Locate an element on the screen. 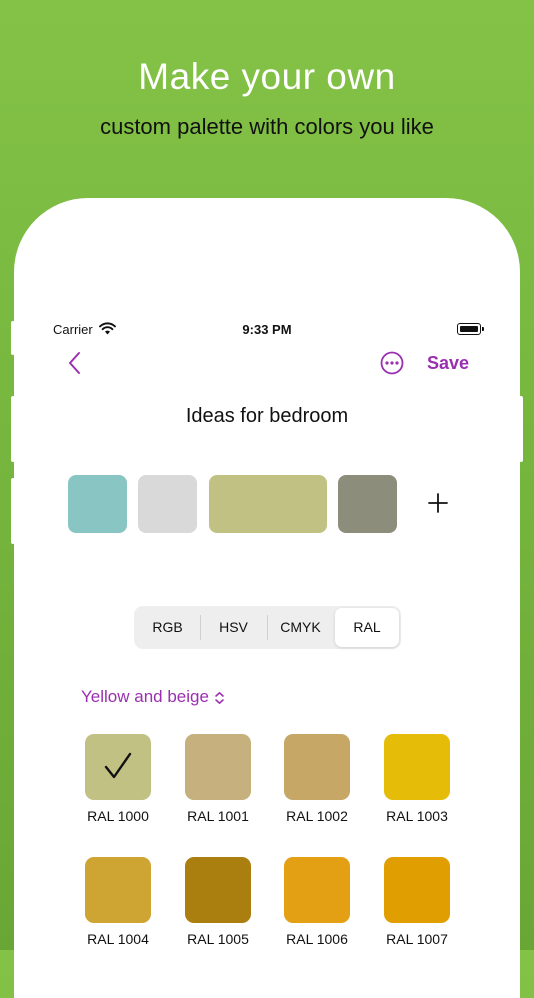  status-bar: Carrier 9:33 PM is located at coordinates (267, 330).